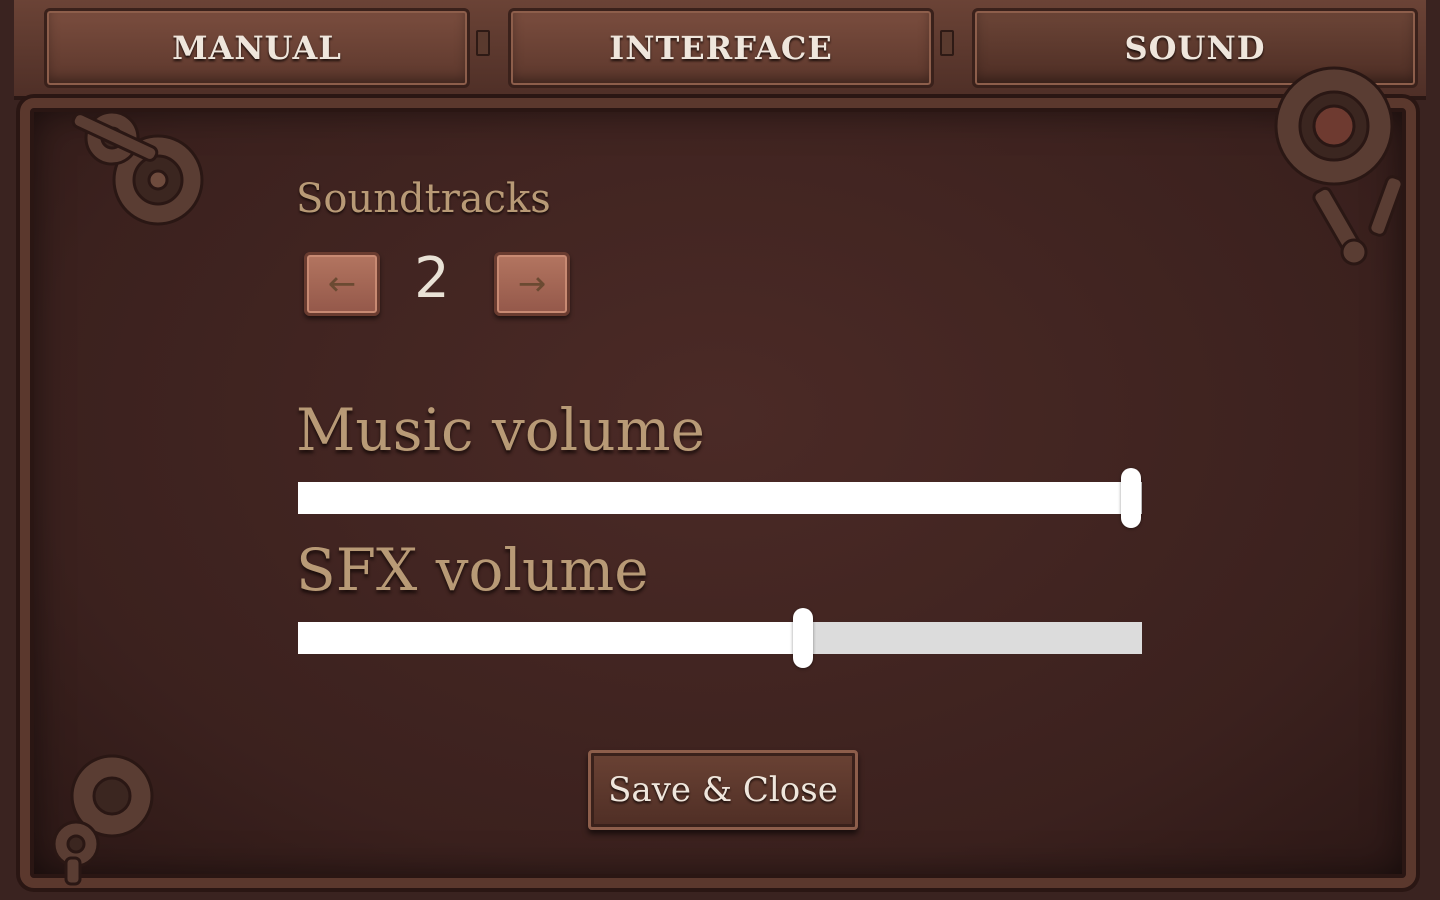  I want to click on soundtrack-number: 2, so click(432, 278).